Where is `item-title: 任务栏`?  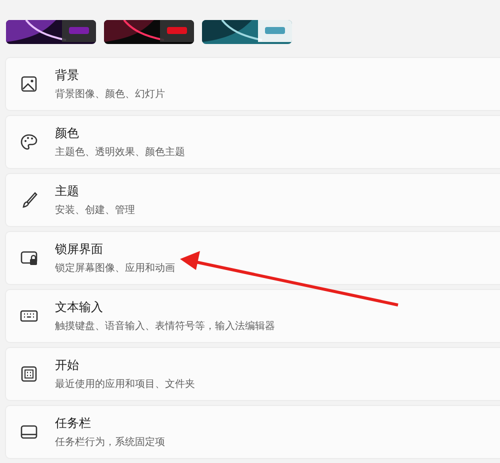 item-title: 任务栏 is located at coordinates (73, 423).